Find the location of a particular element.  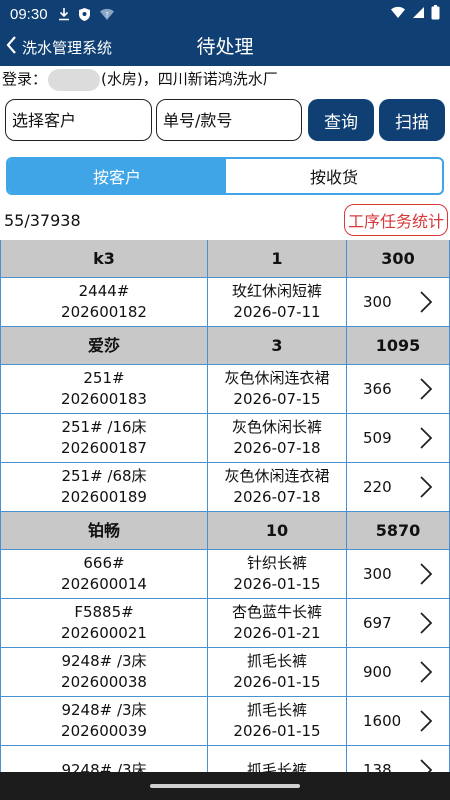

order-code: F5885# is located at coordinates (104, 612).